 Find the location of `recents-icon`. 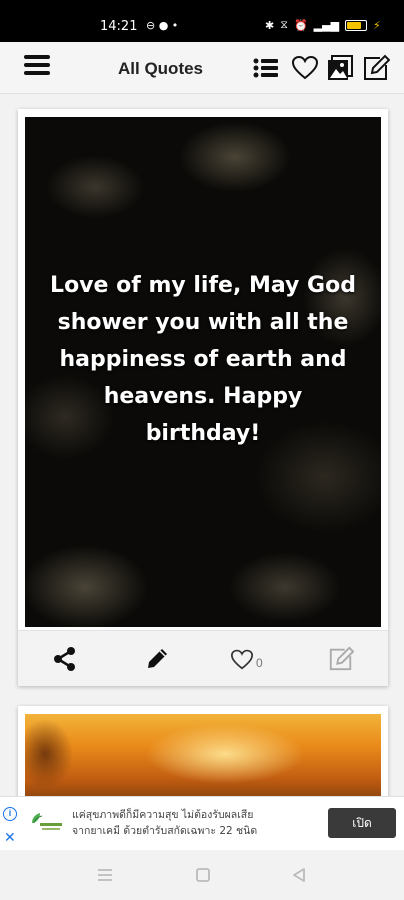

recents-icon is located at coordinates (105, 875).